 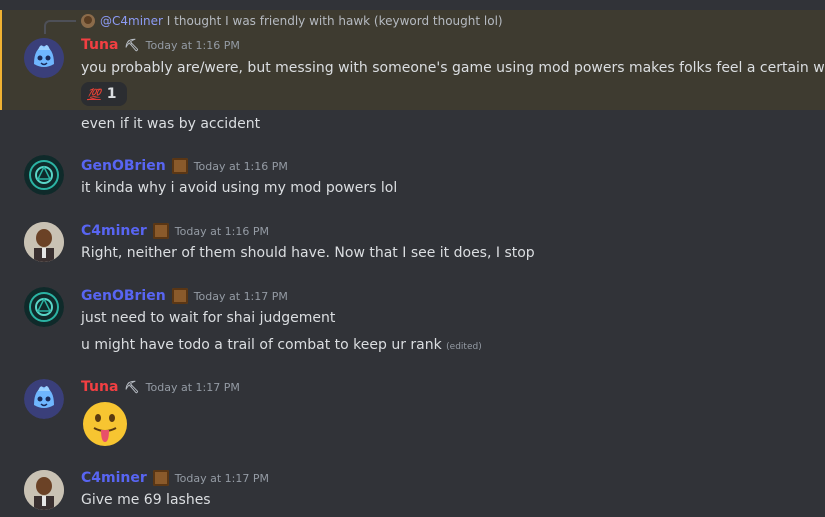 What do you see at coordinates (208, 318) in the screenshot?
I see `message-text: just need to wait for shai judgement` at bounding box center [208, 318].